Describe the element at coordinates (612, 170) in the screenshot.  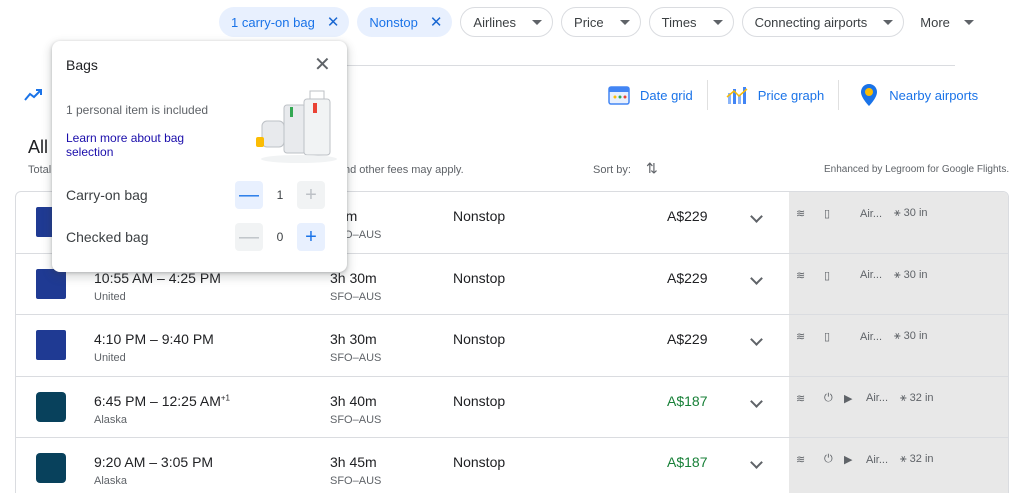
I see `sort-label: Sort by:` at that location.